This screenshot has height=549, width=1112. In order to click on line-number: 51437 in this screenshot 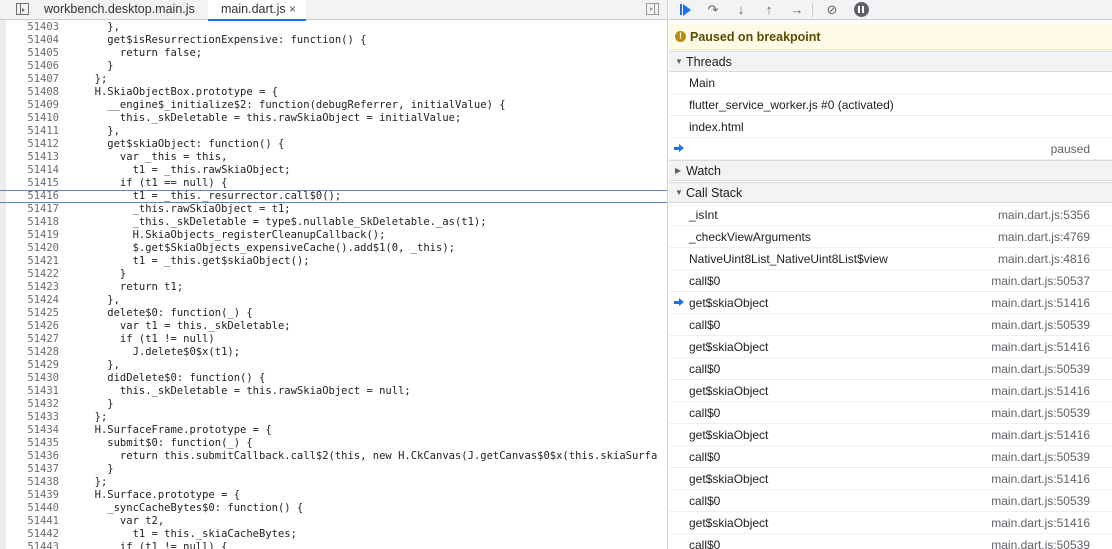, I will do `click(33, 469)`.